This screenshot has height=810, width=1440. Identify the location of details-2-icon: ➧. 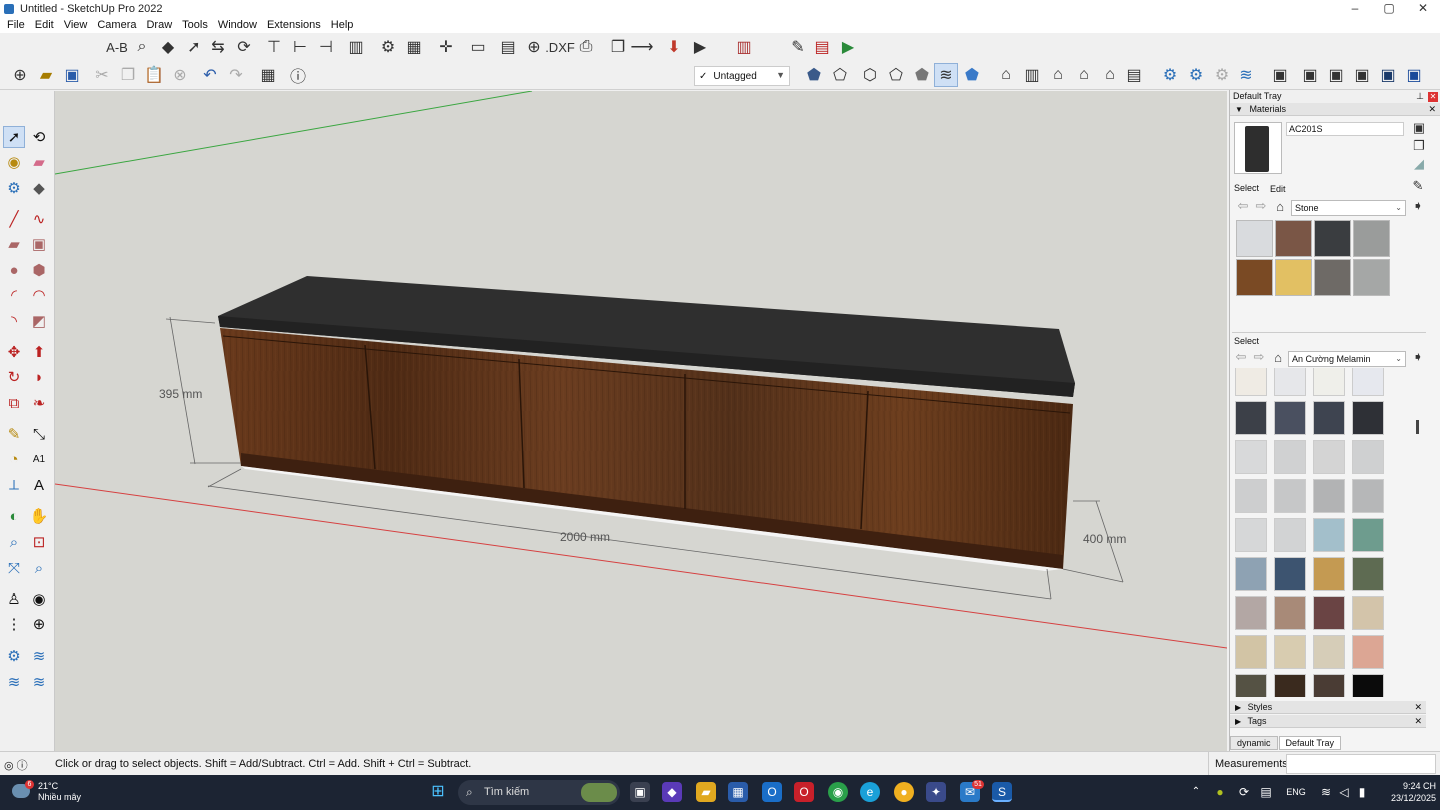
(1418, 357).